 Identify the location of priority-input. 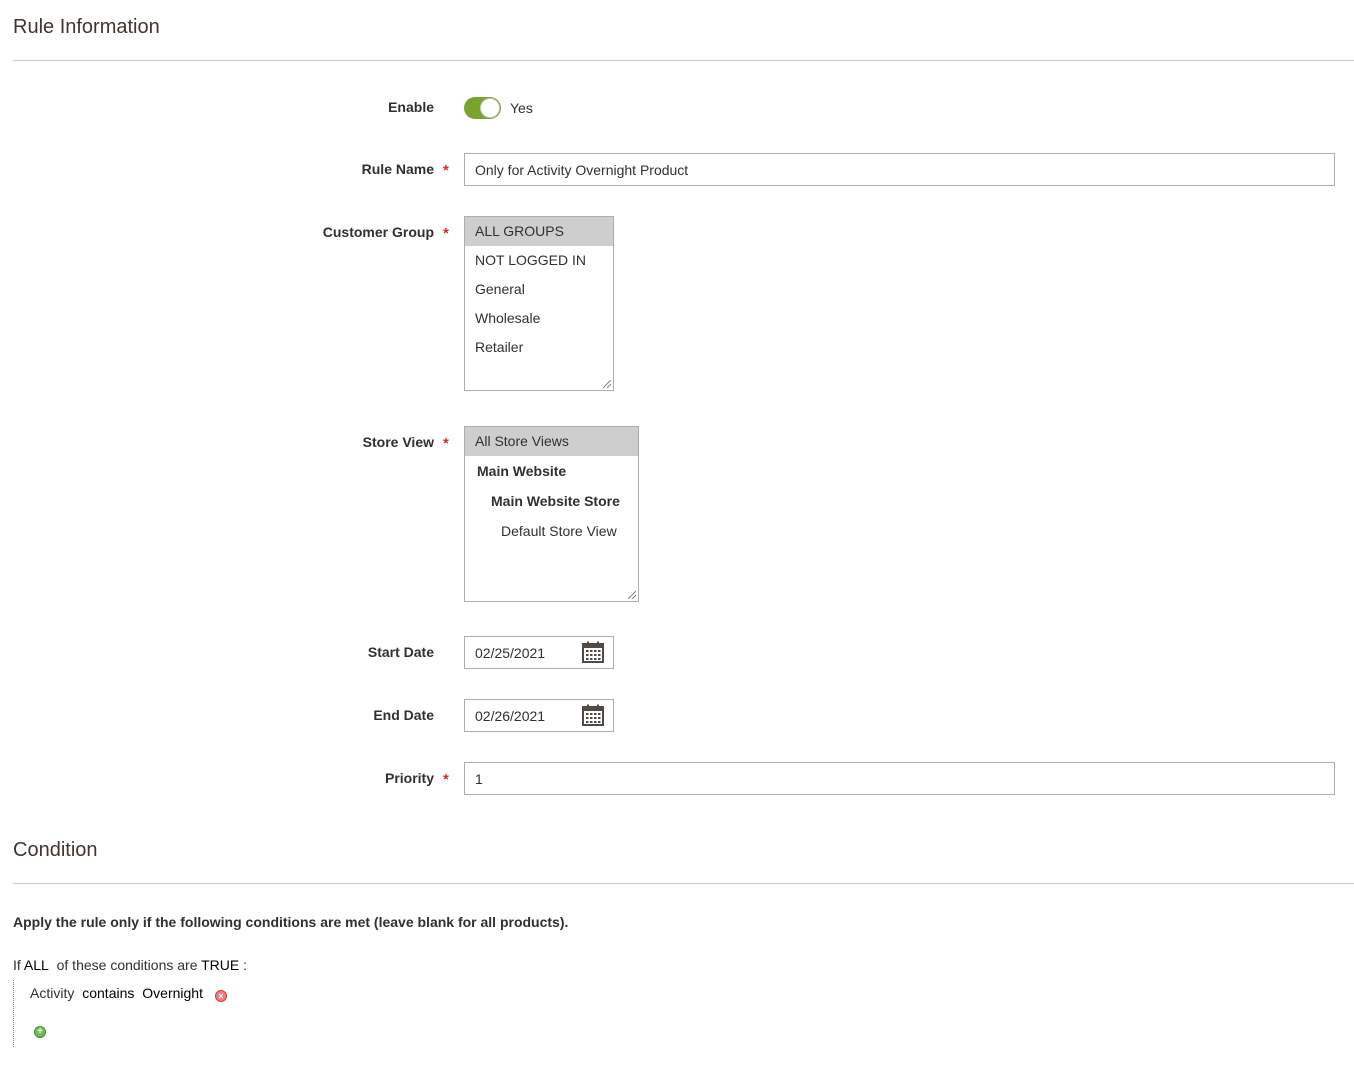
(899, 778).